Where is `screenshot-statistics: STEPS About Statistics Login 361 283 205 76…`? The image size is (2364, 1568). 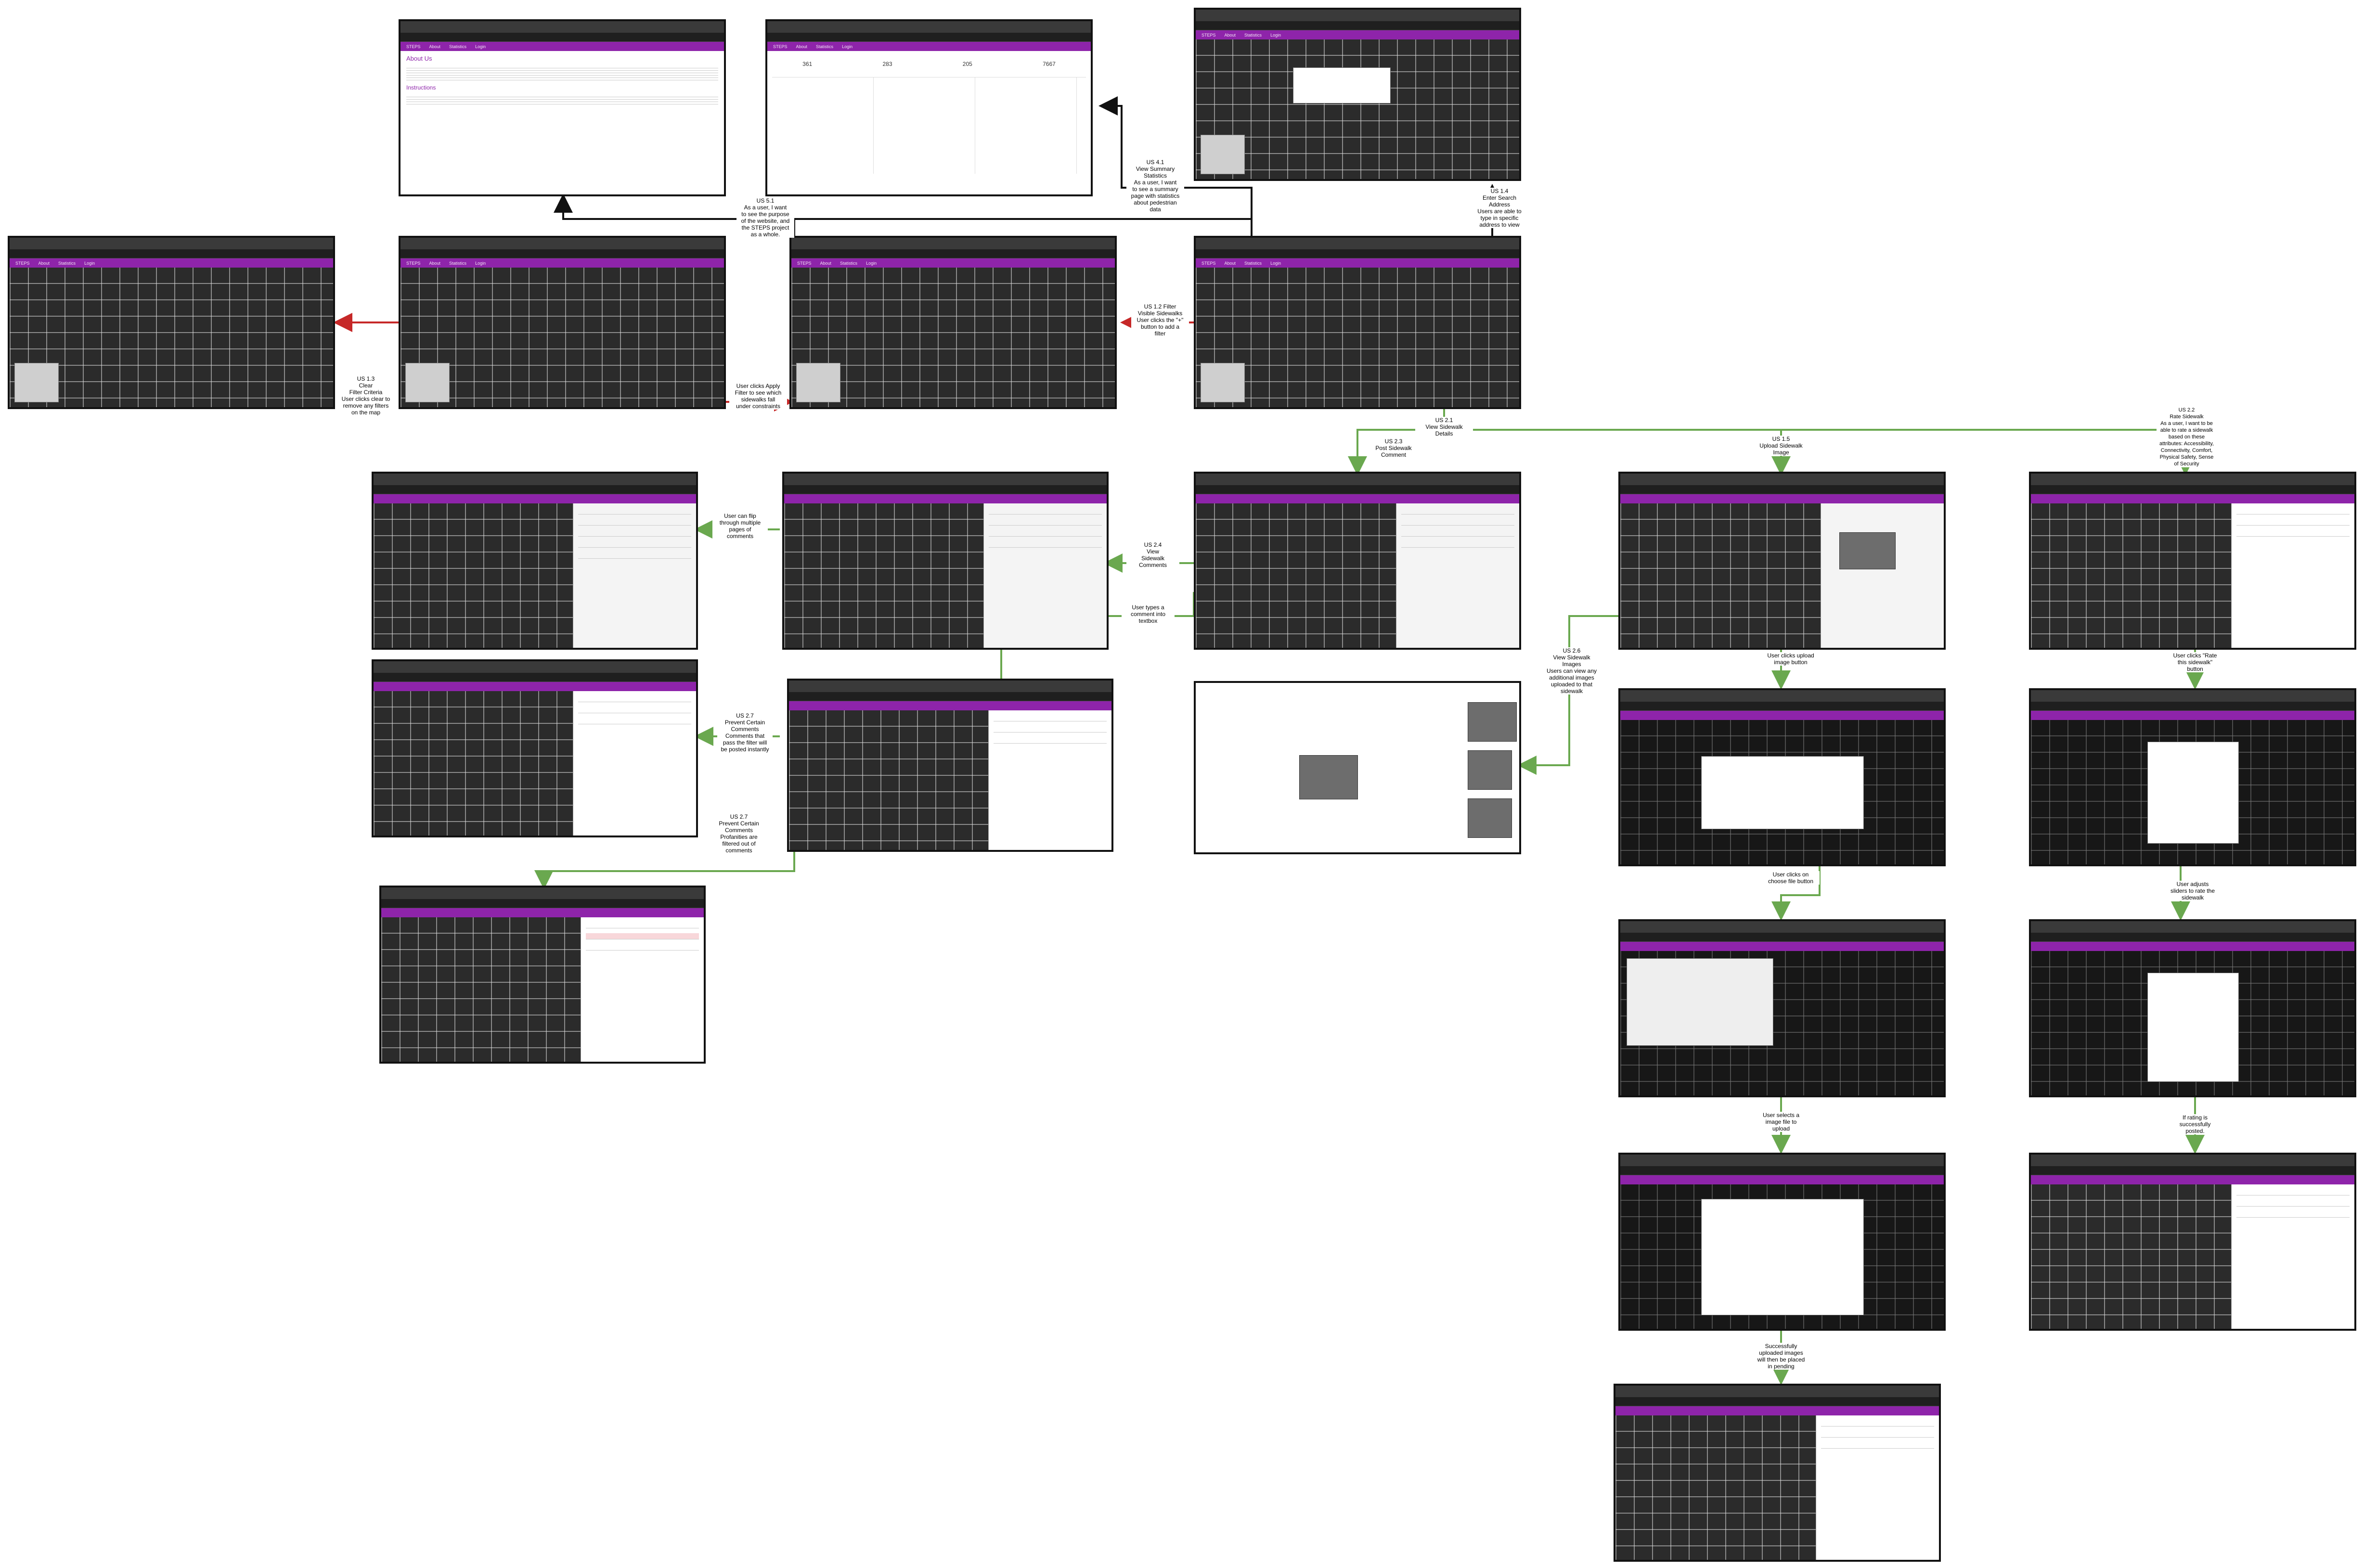 screenshot-statistics: STEPS About Statistics Login 361 283 205 76… is located at coordinates (929, 107).